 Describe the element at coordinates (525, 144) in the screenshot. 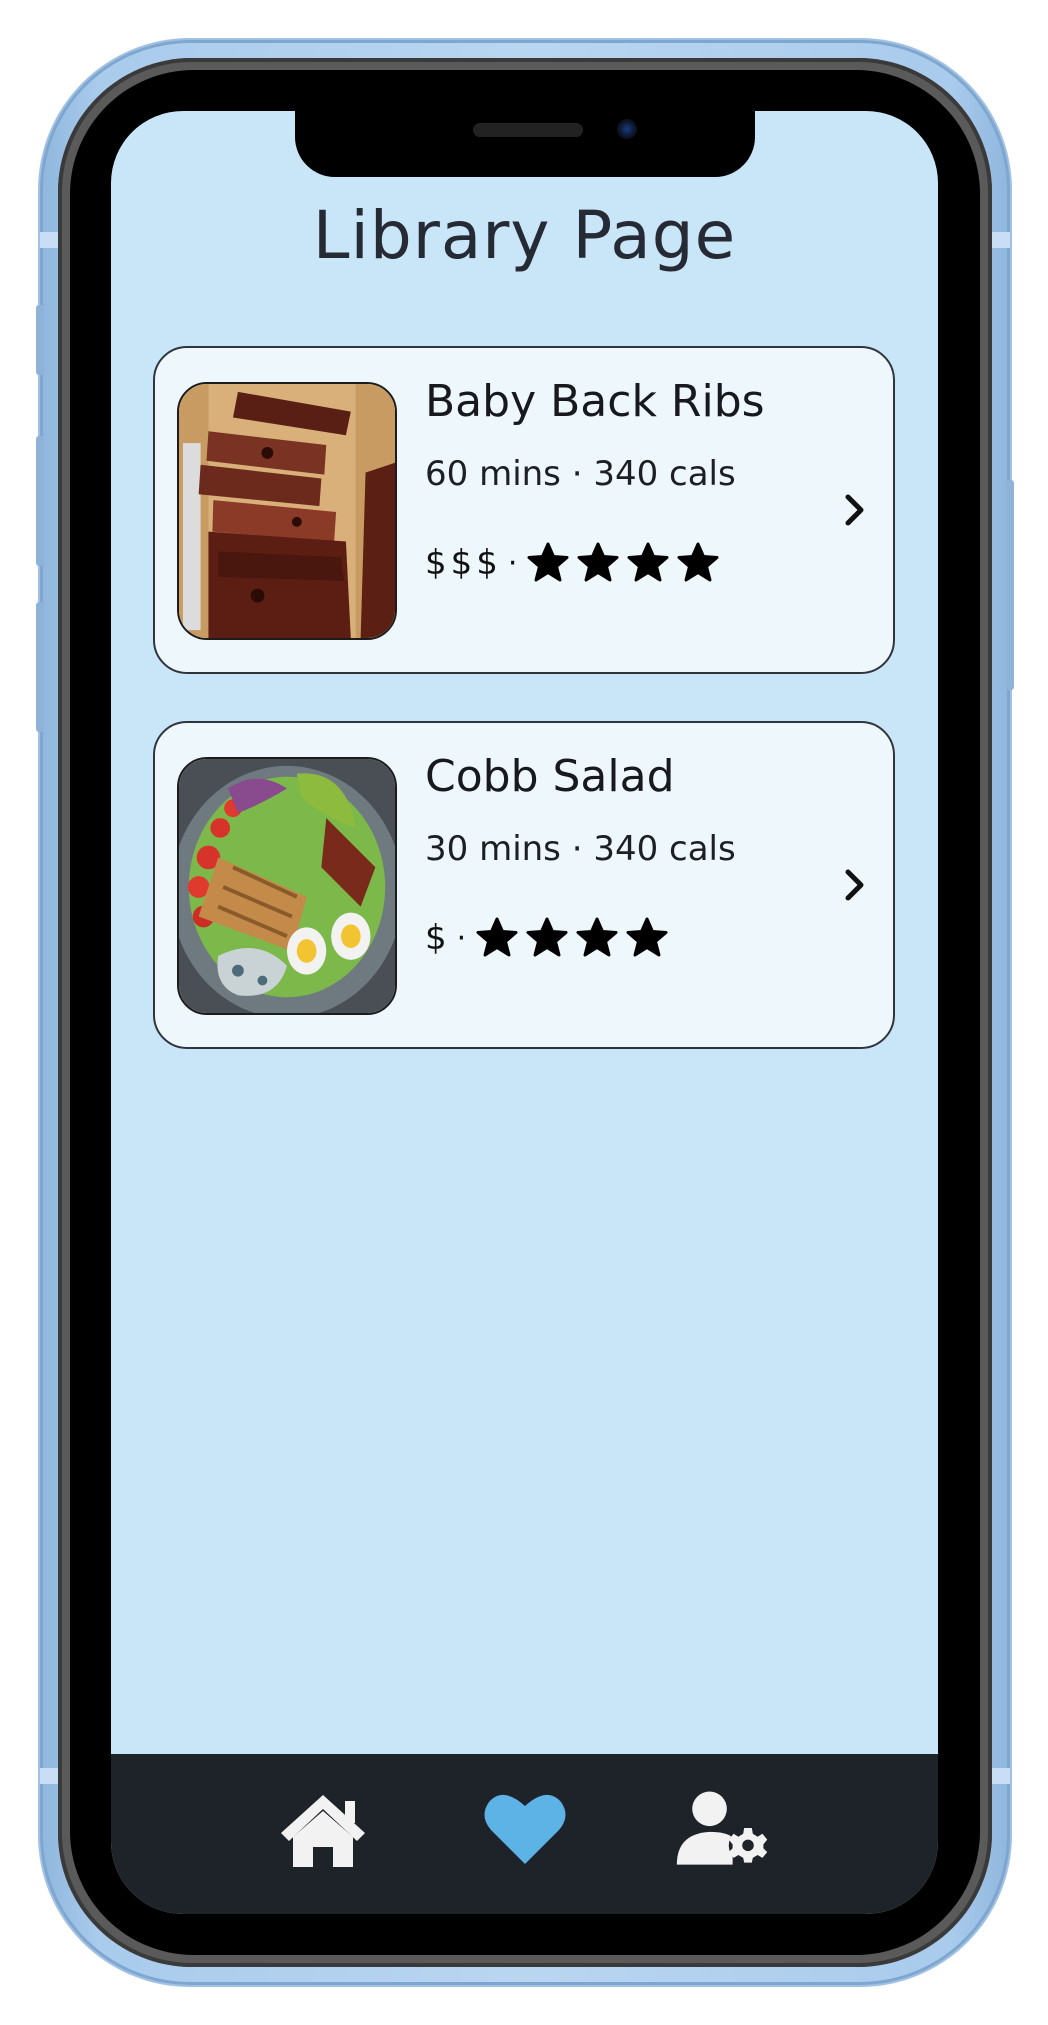

I see `notch` at that location.